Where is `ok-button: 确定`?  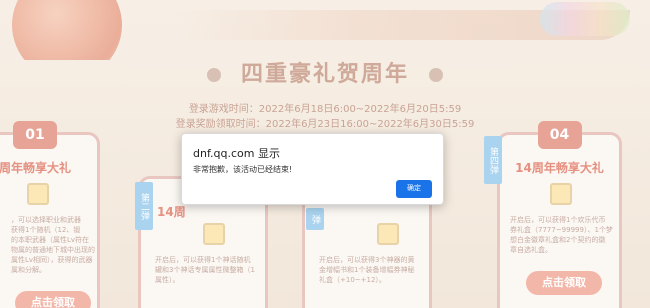
ok-button: 确定 is located at coordinates (414, 189).